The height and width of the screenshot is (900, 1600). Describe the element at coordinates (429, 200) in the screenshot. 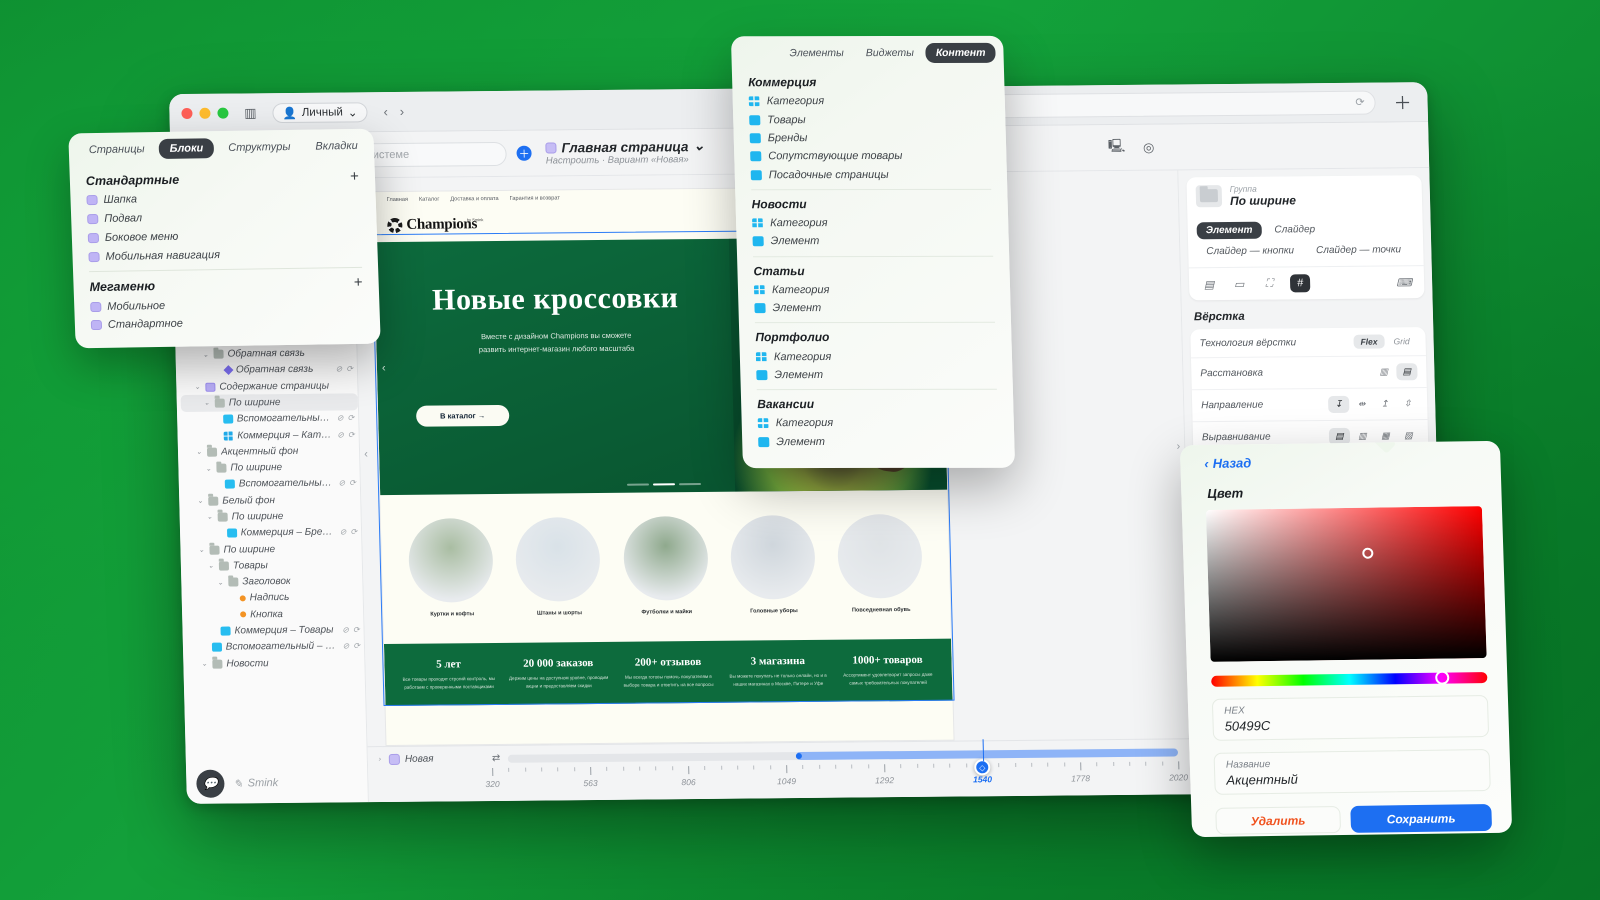

I see `topnav-item: Каталог` at that location.